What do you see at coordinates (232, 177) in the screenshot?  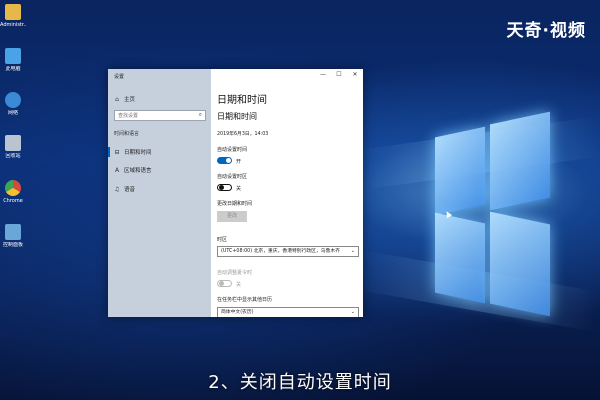 I see `auto-timezone-label: 自动设置时区` at bounding box center [232, 177].